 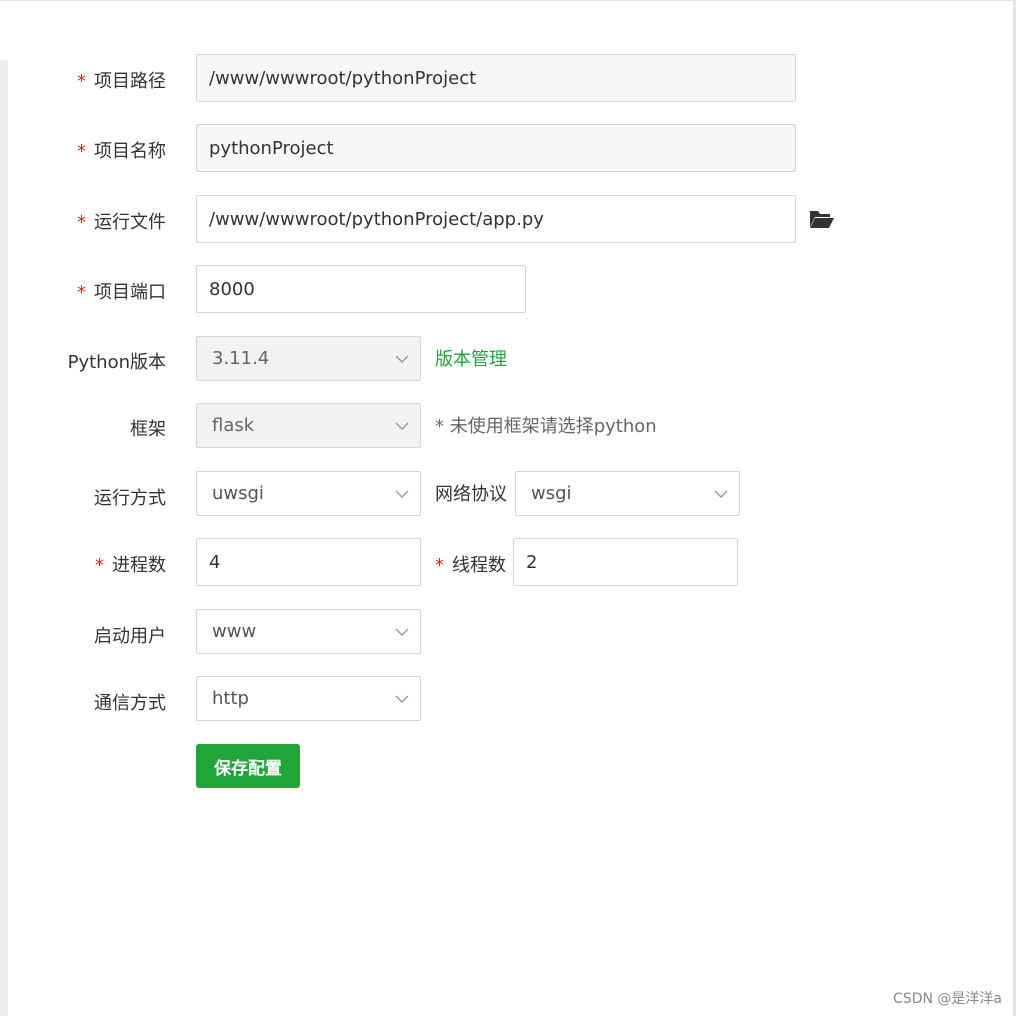 What do you see at coordinates (130, 151) in the screenshot?
I see `label-text: 项目名称` at bounding box center [130, 151].